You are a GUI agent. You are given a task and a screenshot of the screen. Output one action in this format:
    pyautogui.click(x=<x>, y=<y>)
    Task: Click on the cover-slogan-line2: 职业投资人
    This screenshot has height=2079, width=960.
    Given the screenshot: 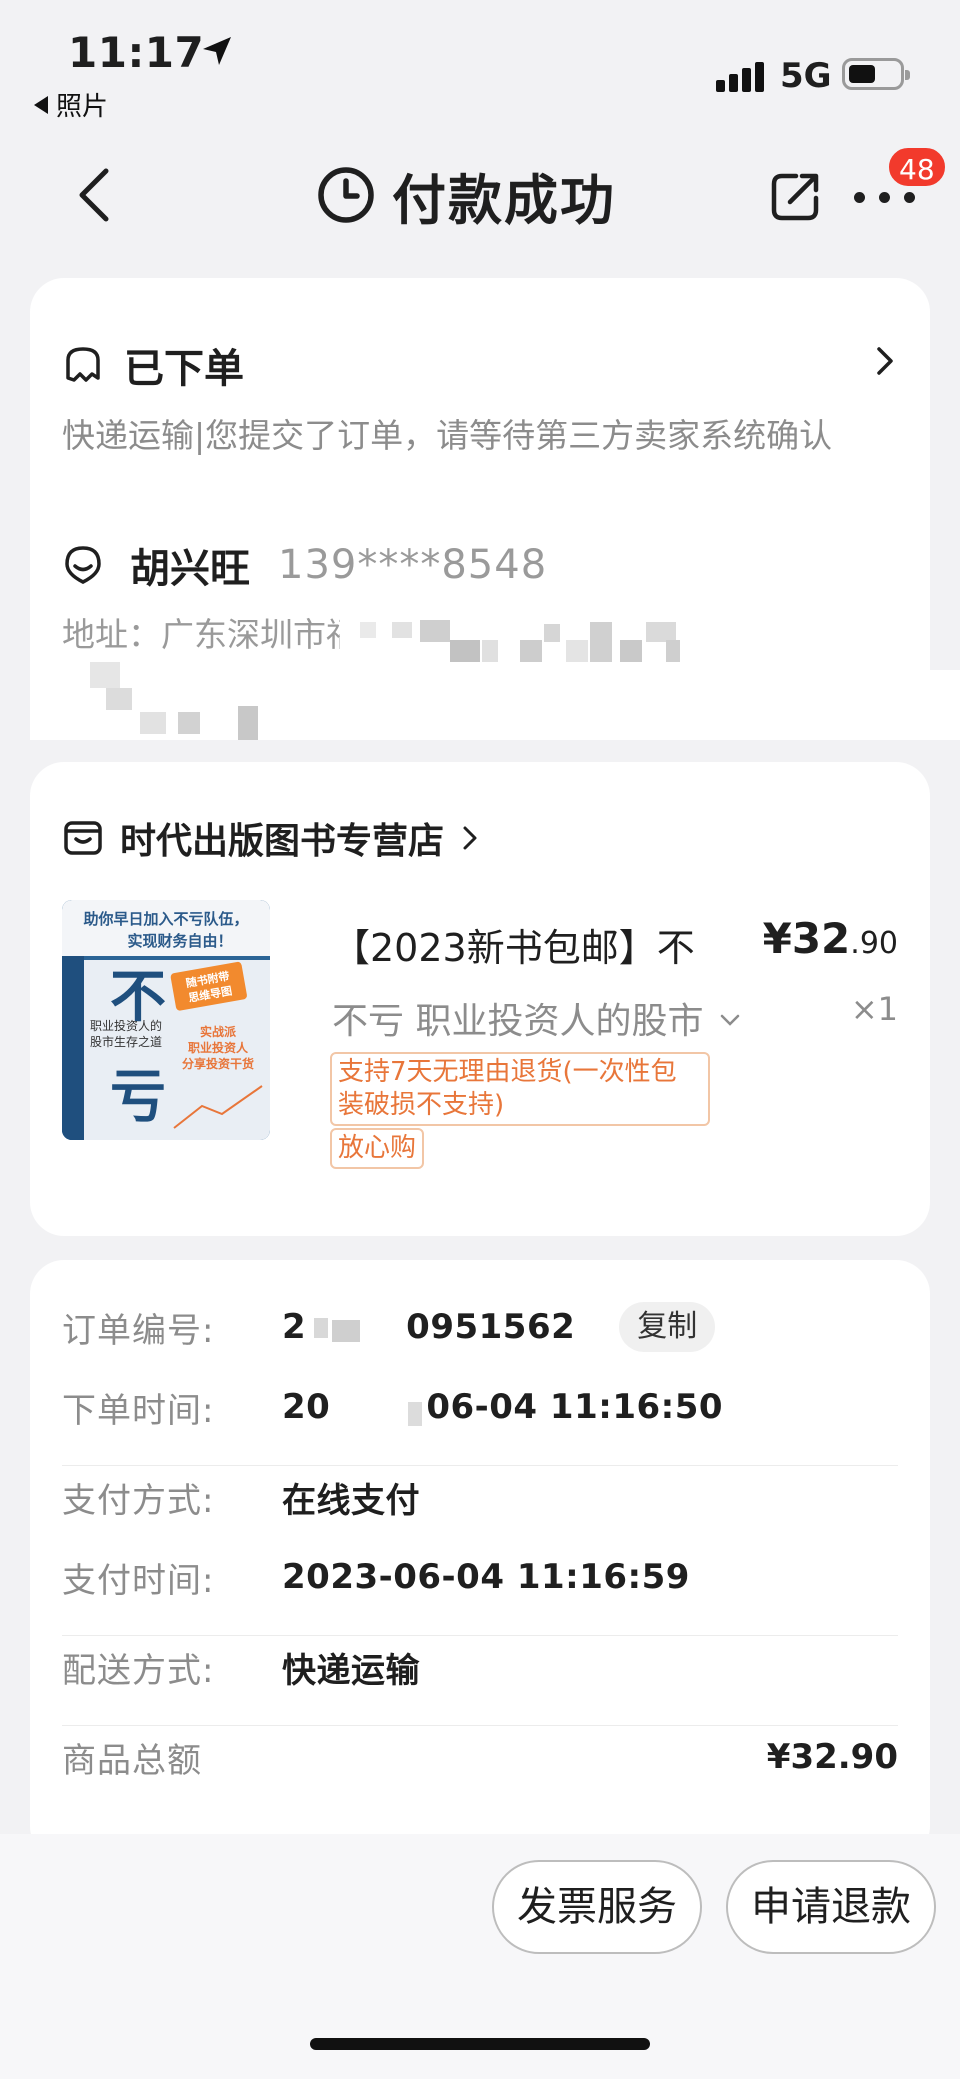 What is the action you would take?
    pyautogui.click(x=218, y=1047)
    